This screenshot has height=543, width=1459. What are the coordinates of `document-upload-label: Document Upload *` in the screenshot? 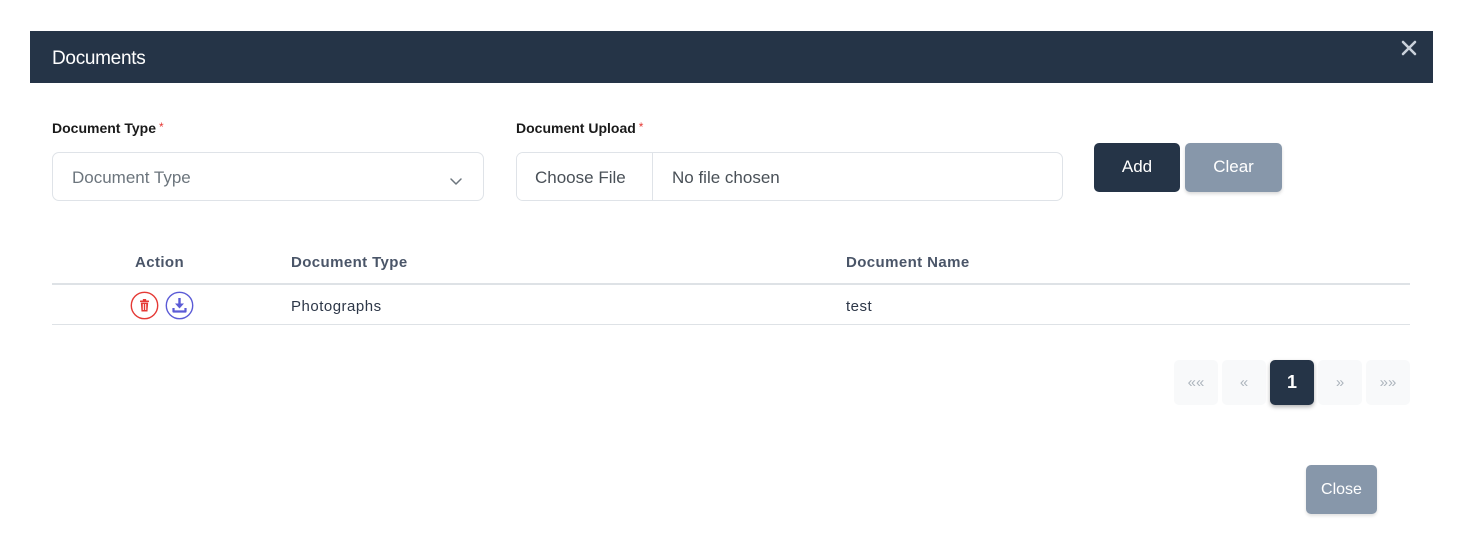 It's located at (579, 128).